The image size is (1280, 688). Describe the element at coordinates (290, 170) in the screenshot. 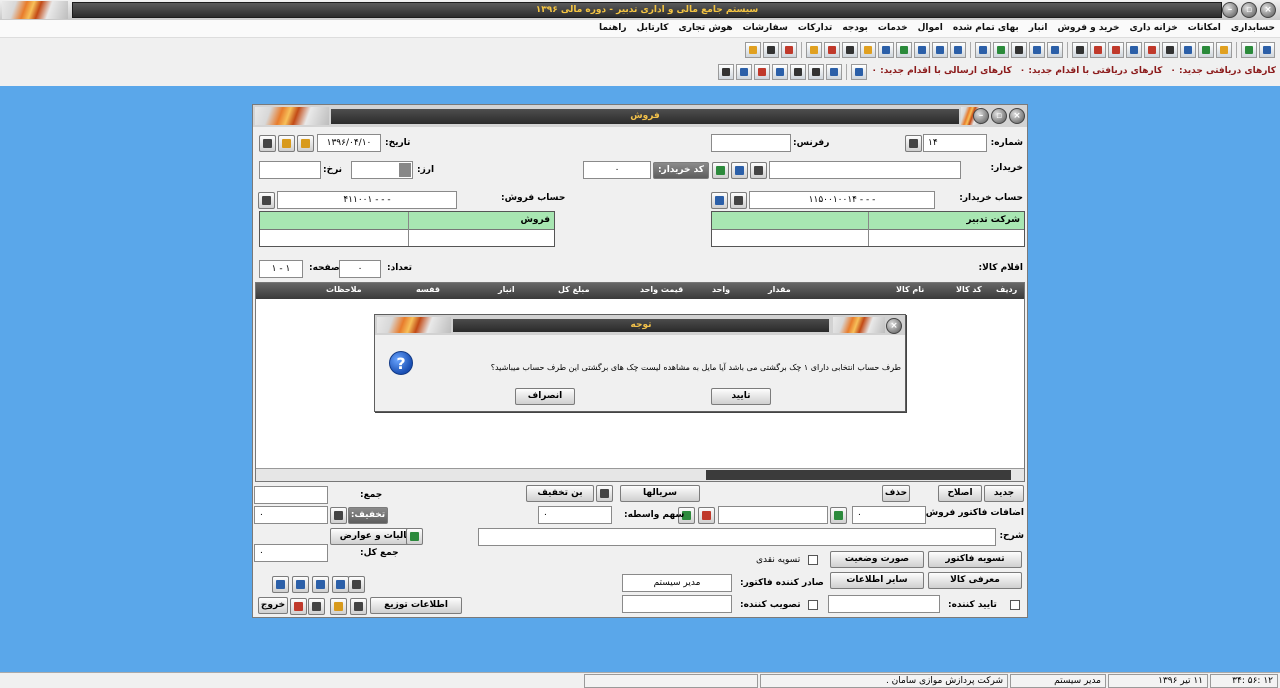

I see `rate-field` at that location.